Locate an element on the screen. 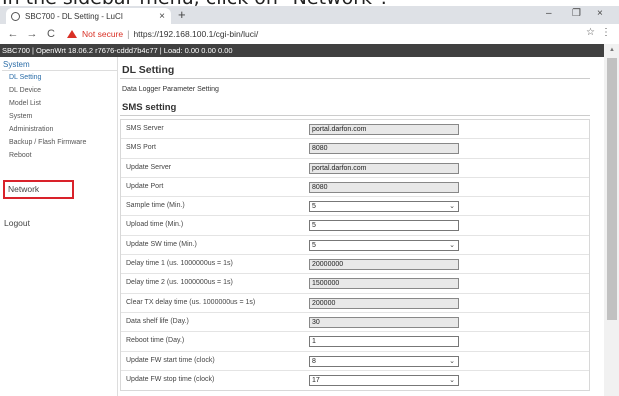  setting-label: Update FW stop time (clock) is located at coordinates (170, 379).